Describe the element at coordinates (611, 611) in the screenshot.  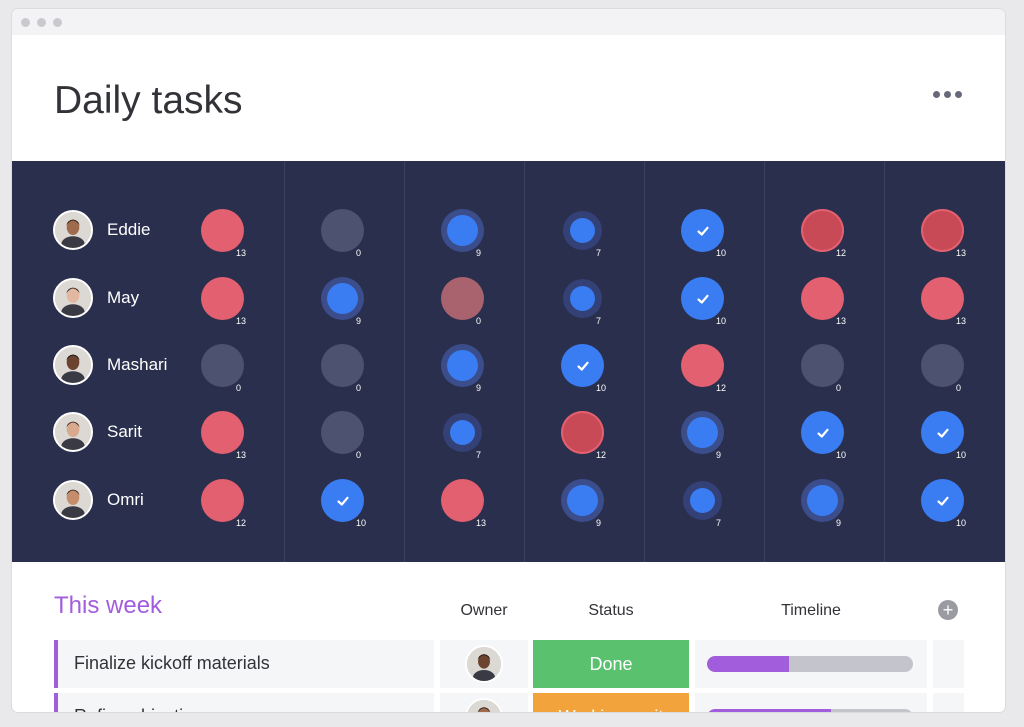
I see `column-header-status: Status` at that location.